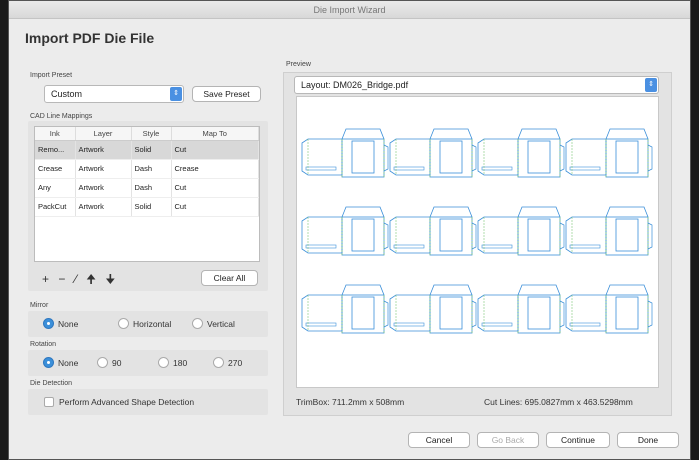 Image resolution: width=699 pixels, height=460 pixels. Describe the element at coordinates (43, 344) in the screenshot. I see `rotation-label: Rotation` at that location.